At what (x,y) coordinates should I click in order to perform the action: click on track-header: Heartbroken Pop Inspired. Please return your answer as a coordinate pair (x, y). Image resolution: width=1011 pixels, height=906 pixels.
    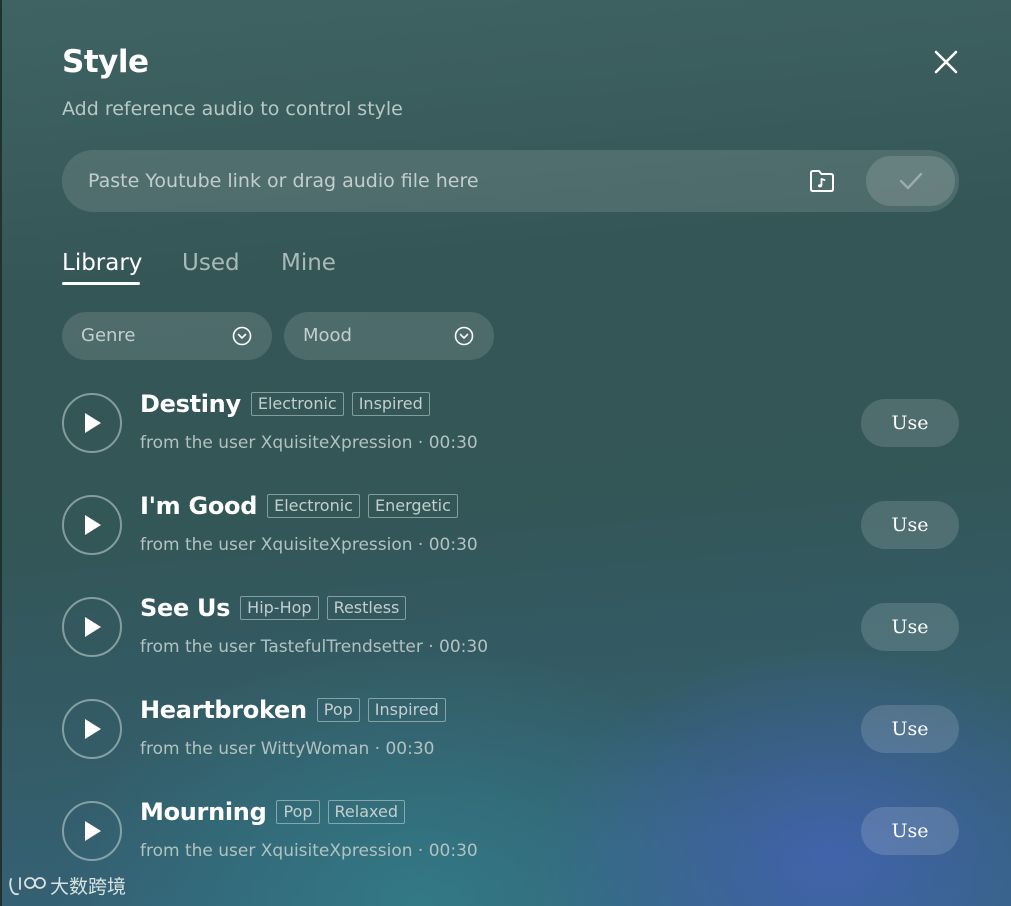
    Looking at the image, I should click on (297, 710).